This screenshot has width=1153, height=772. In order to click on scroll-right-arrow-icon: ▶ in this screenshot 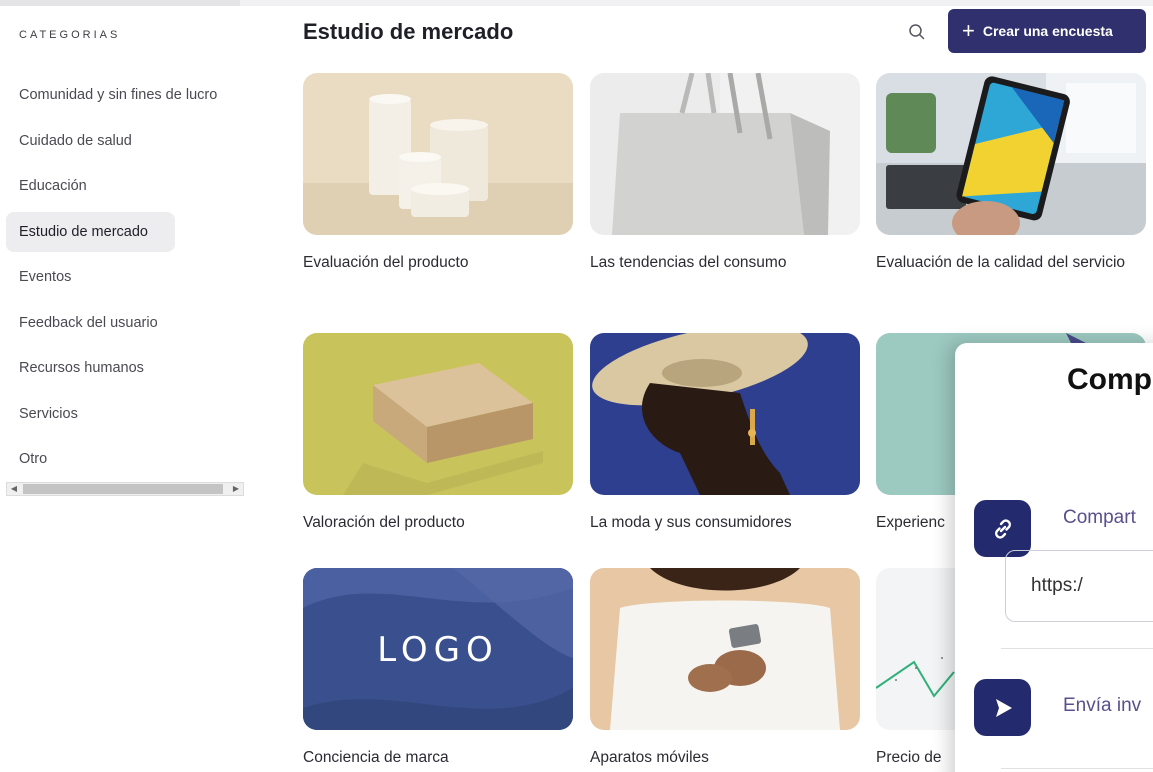, I will do `click(236, 489)`.